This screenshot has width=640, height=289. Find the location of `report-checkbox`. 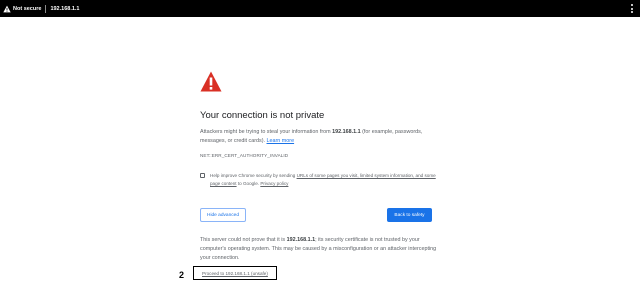

report-checkbox is located at coordinates (202, 175).